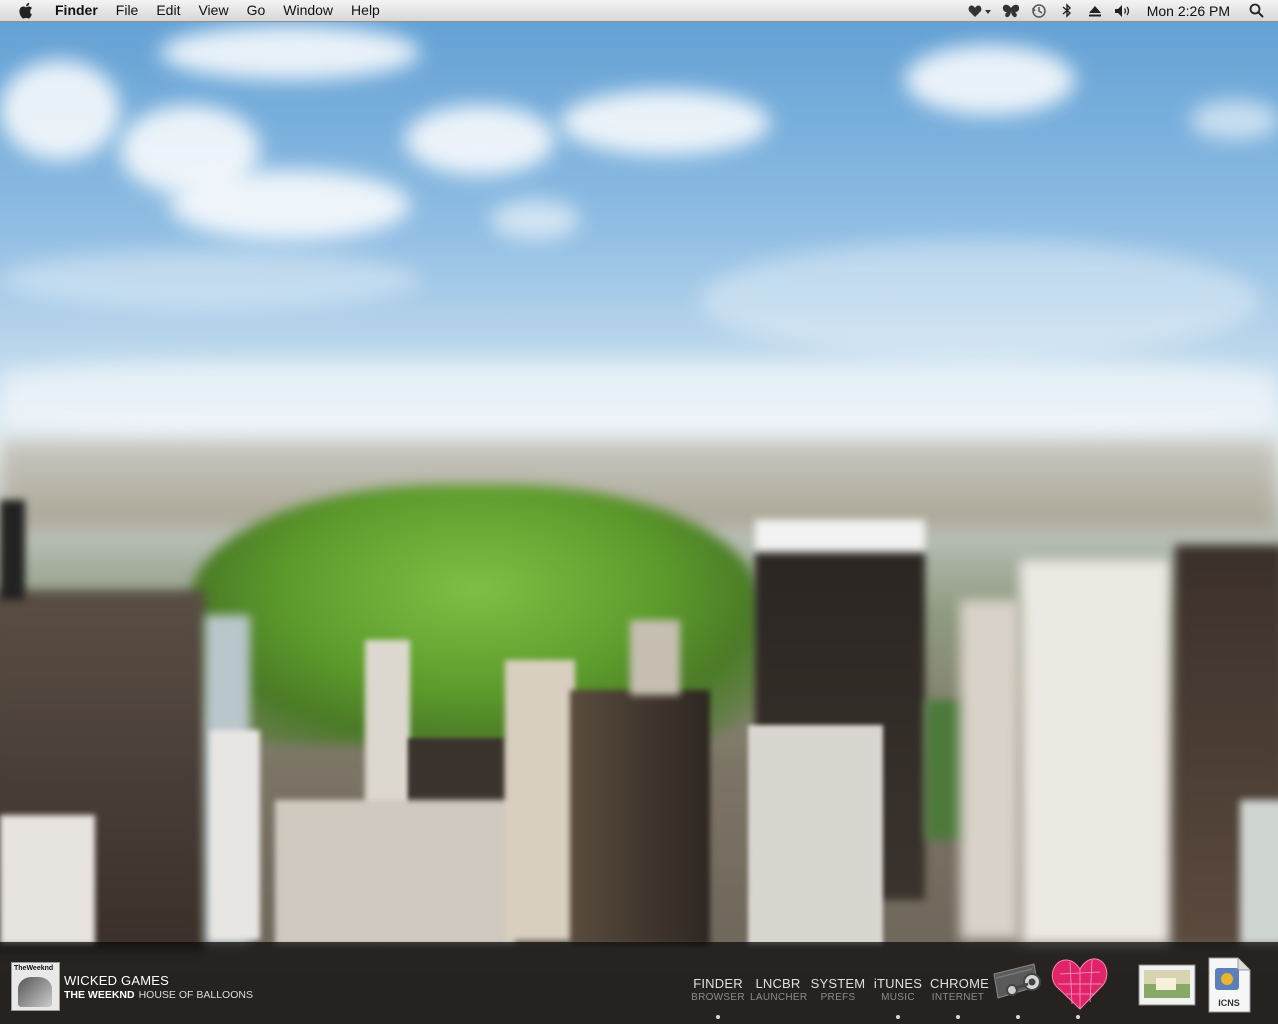 This screenshot has width=1278, height=1024. I want to click on butterfly-icon, so click(1011, 10).